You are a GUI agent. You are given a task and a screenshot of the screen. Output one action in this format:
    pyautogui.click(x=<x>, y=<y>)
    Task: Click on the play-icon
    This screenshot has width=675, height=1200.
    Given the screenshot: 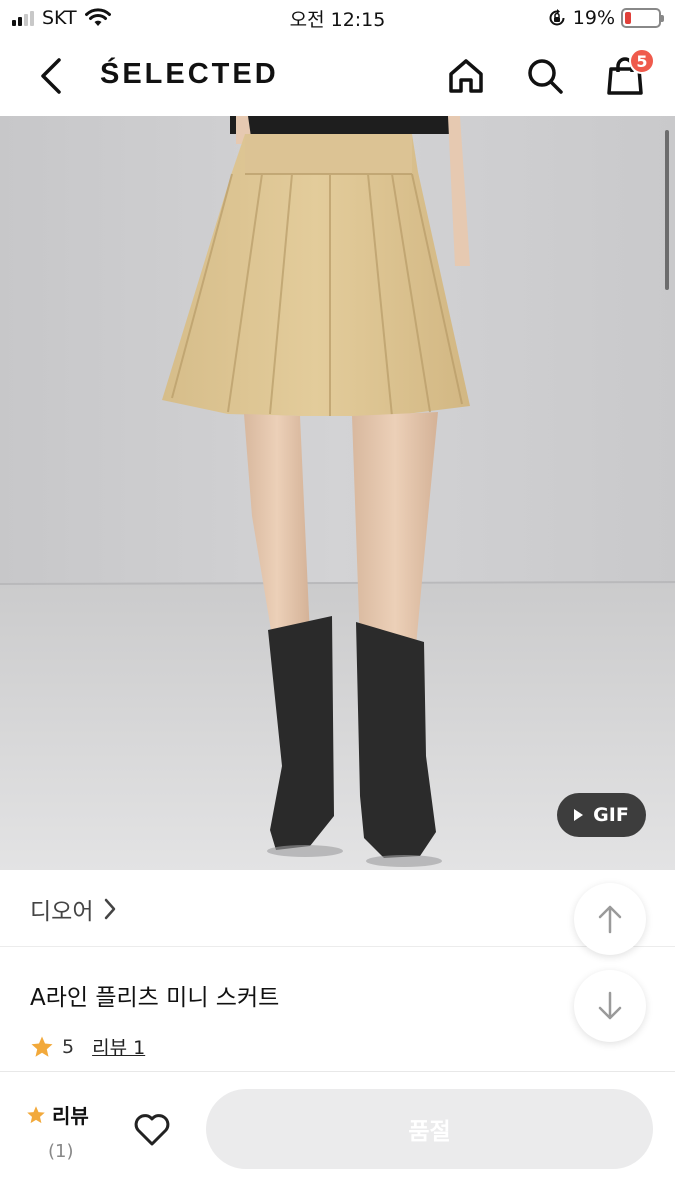 What is the action you would take?
    pyautogui.click(x=579, y=815)
    